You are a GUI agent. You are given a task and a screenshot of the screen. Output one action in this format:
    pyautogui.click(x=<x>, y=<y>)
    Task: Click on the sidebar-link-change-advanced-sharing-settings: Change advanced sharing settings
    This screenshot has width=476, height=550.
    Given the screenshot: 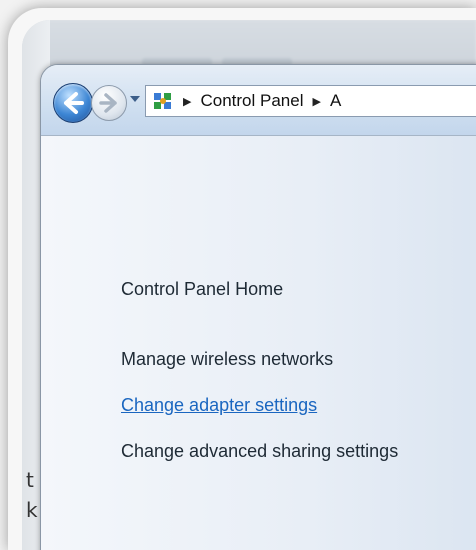 What is the action you would take?
    pyautogui.click(x=261, y=451)
    